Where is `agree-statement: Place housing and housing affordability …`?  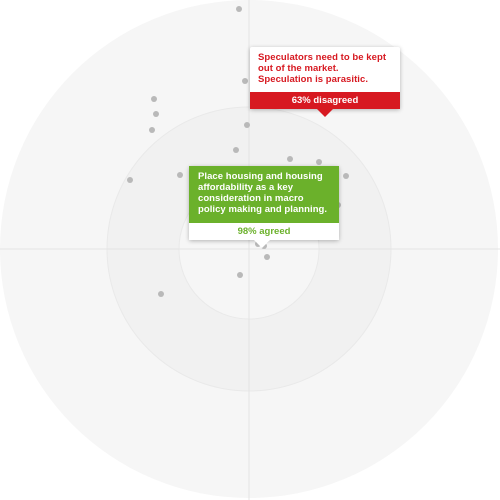 agree-statement: Place housing and housing affordability … is located at coordinates (264, 194).